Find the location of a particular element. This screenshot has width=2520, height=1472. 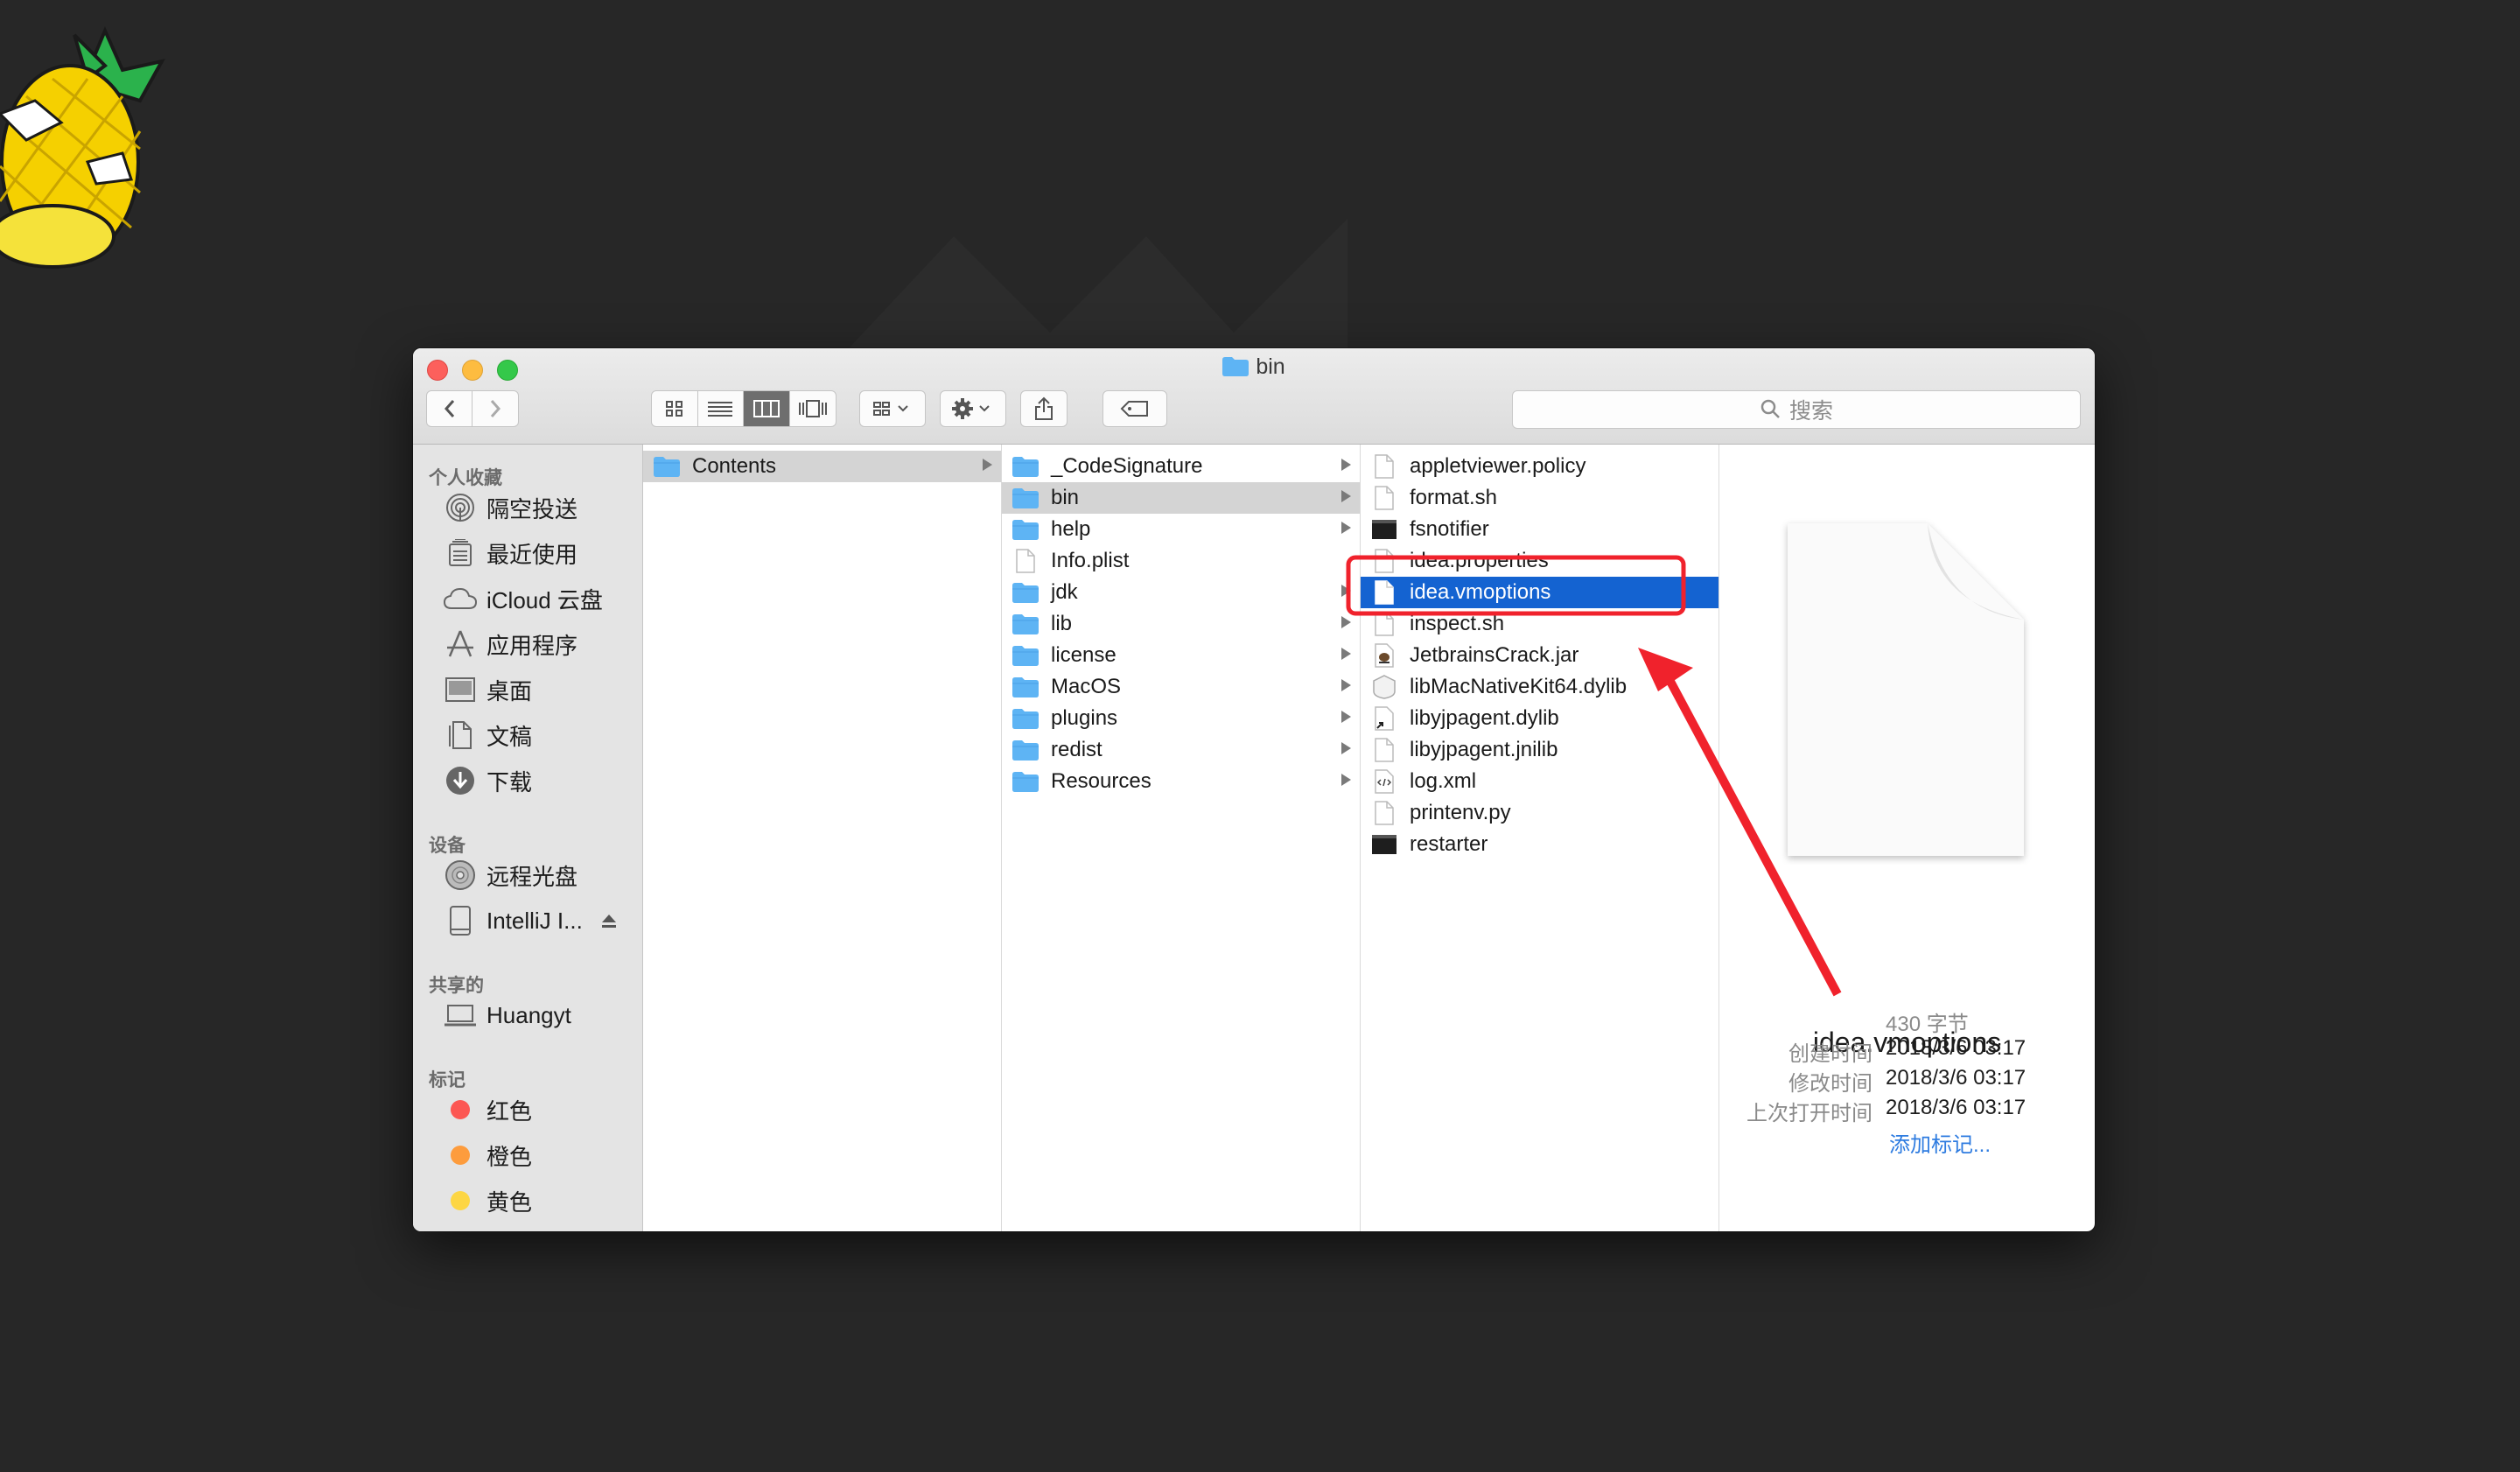

file-row: libMacNativeKit64.dylib is located at coordinates (1539, 687).